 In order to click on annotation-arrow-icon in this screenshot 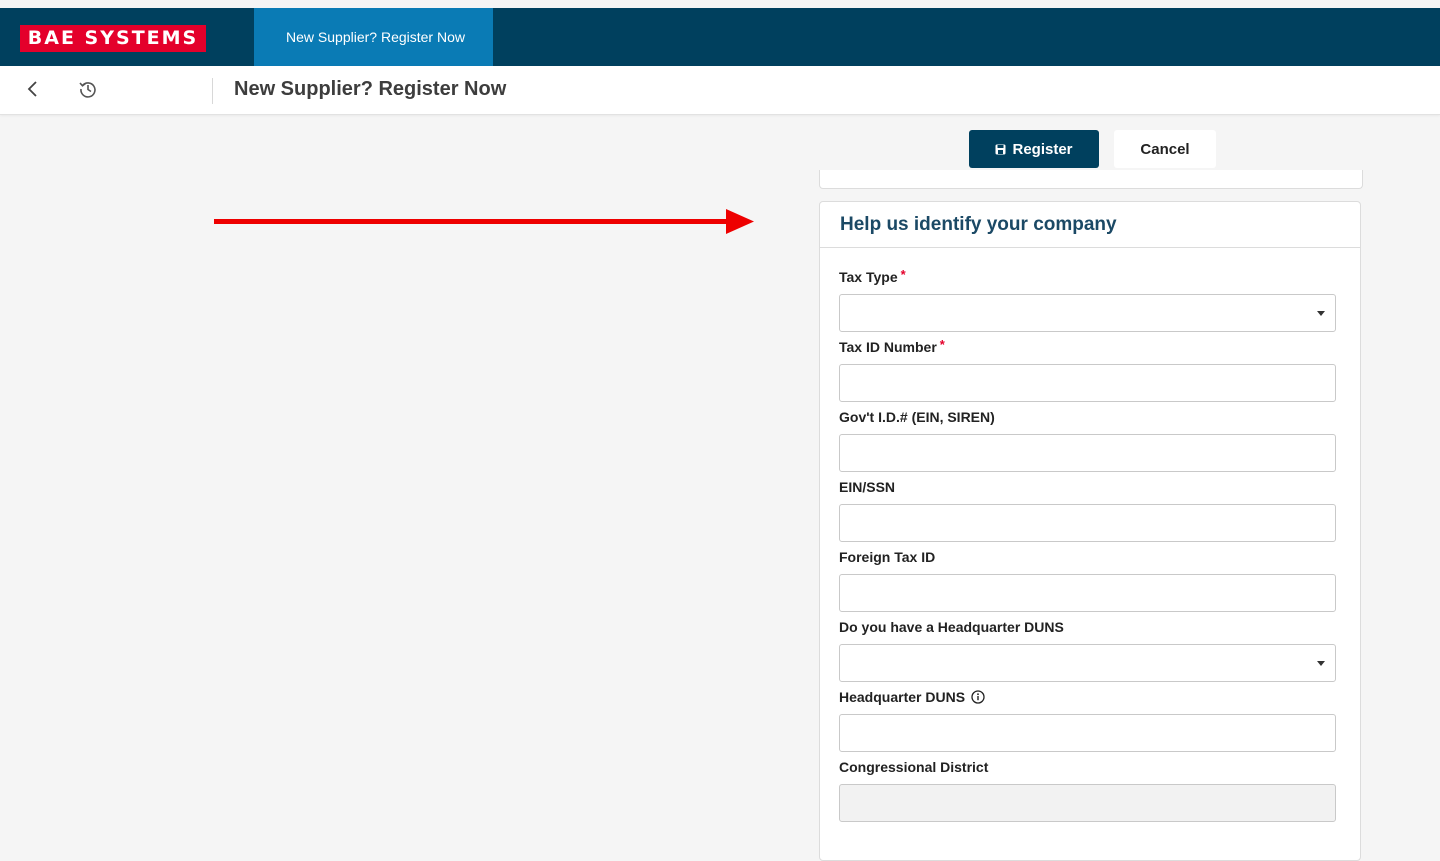, I will do `click(484, 221)`.